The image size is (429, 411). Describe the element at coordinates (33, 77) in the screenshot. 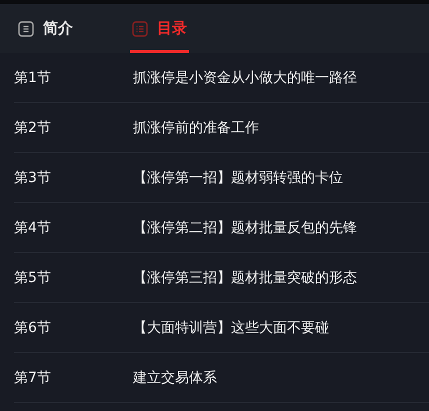

I see `chapter-number: 第1节` at that location.